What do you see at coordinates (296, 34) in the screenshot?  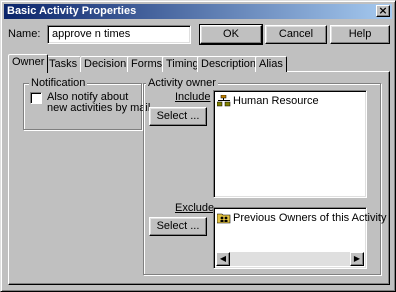 I see `cancel-button: Cancel` at bounding box center [296, 34].